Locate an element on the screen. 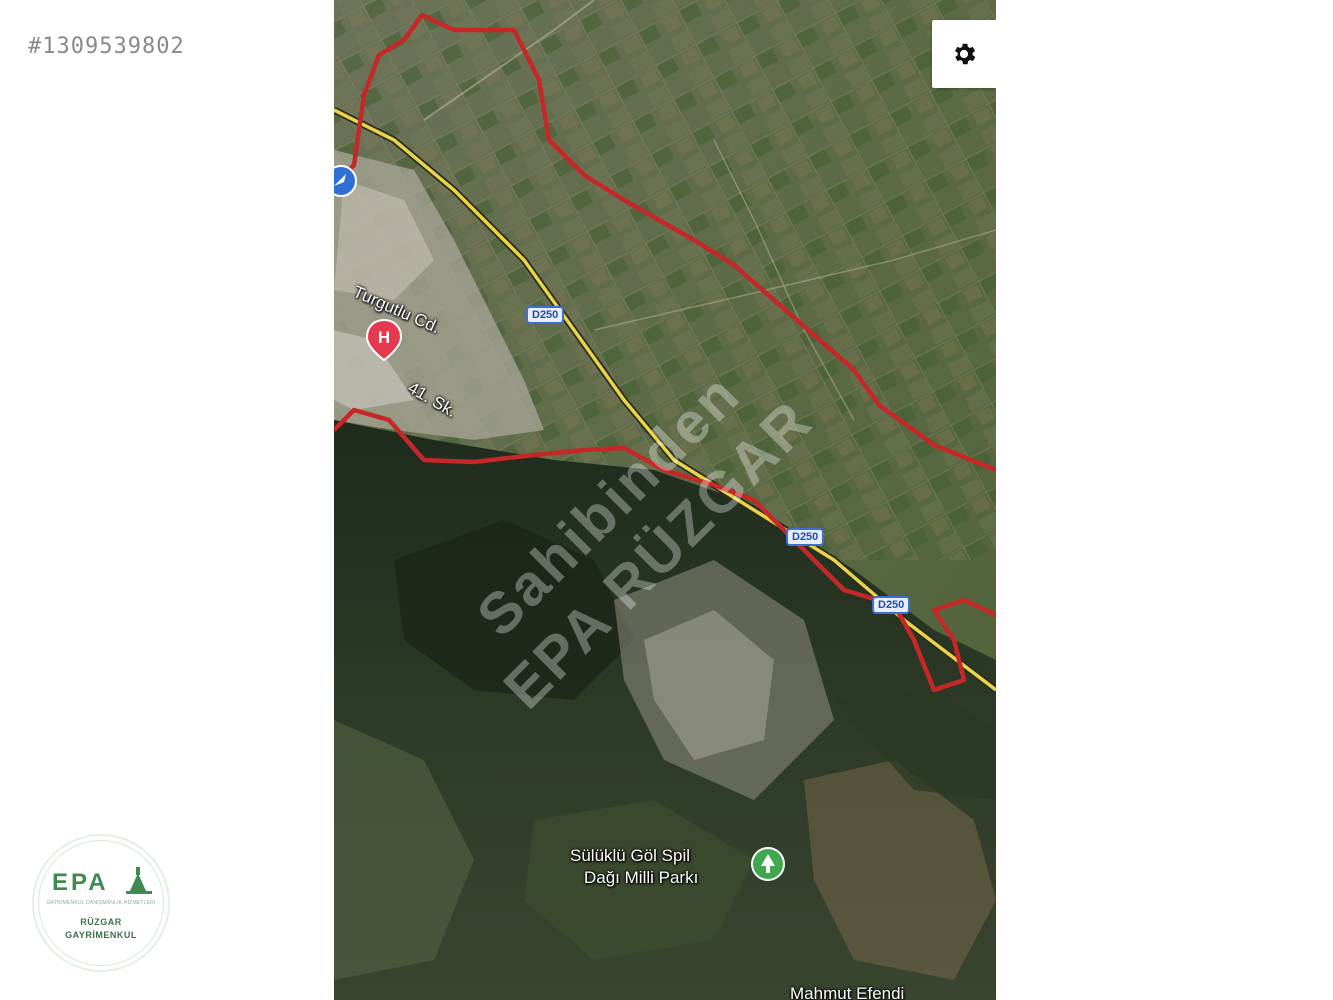 This screenshot has height=1000, width=1333. listing-id: #1309539802 is located at coordinates (106, 46).